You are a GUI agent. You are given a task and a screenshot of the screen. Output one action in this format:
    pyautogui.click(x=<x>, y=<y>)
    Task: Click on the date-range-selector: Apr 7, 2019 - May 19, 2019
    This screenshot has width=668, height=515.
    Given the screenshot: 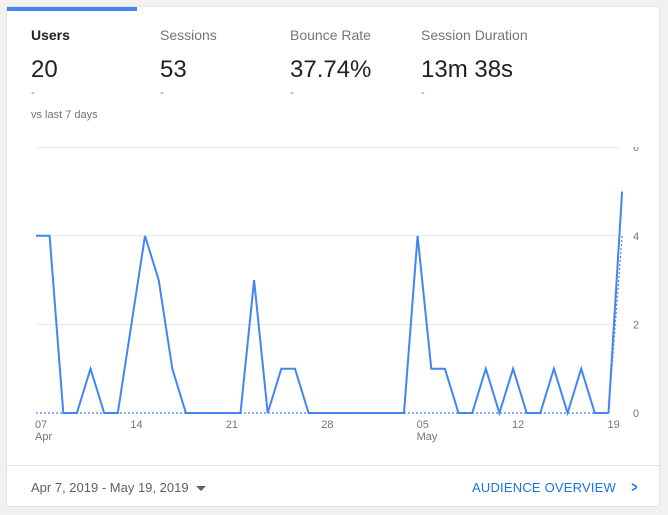 What is the action you would take?
    pyautogui.click(x=118, y=487)
    